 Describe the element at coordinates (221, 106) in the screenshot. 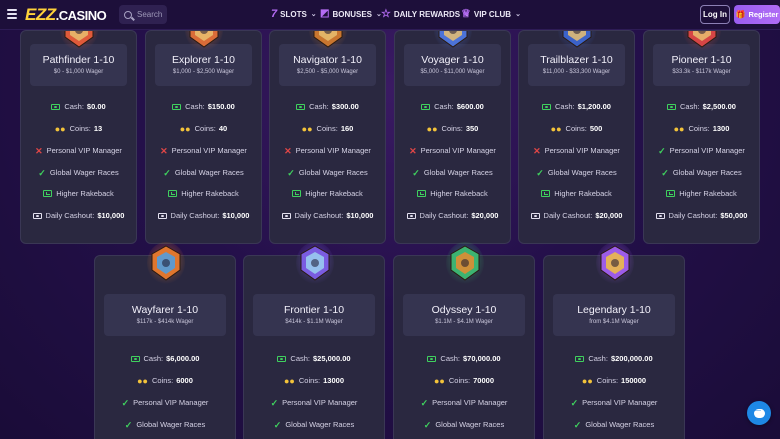

I see `cash-row-value: $150.00` at that location.